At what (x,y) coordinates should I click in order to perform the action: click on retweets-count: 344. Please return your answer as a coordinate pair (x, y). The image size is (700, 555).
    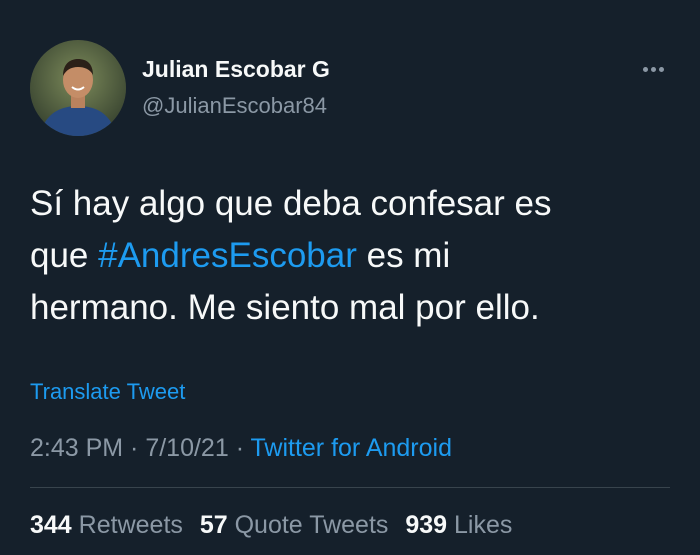
    Looking at the image, I should click on (51, 525).